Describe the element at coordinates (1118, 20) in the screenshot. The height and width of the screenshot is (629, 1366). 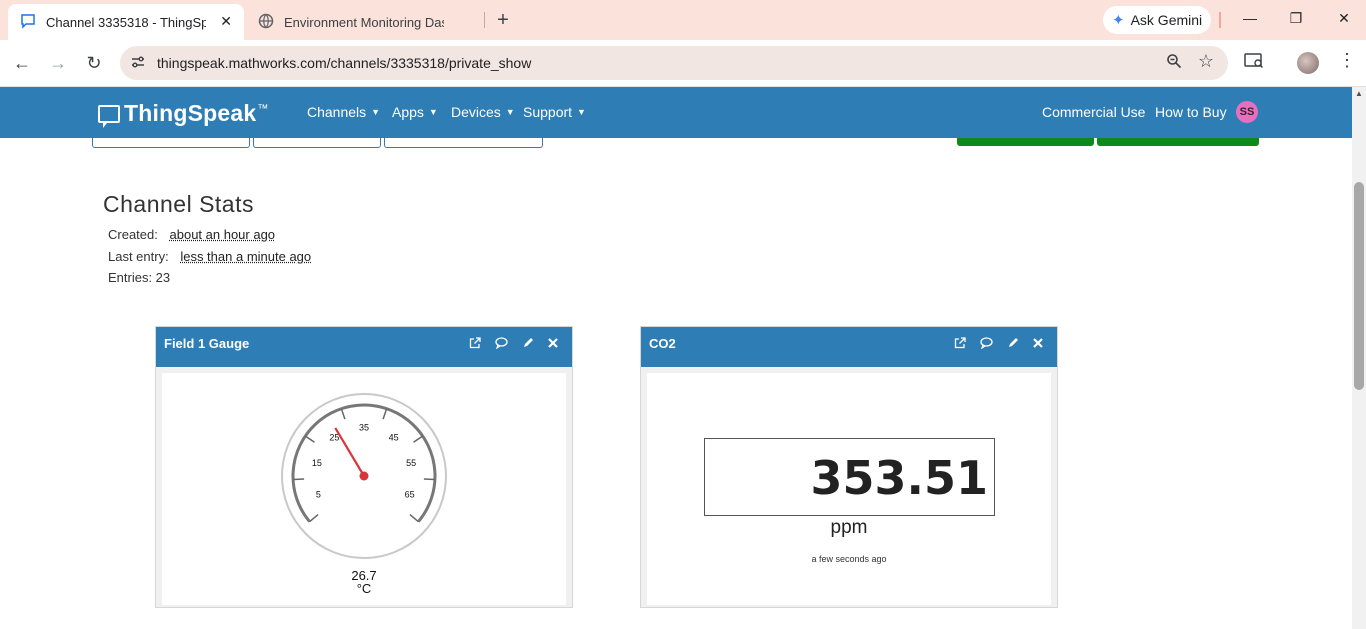
I see `gemini-sparkle-icon: ✦` at that location.